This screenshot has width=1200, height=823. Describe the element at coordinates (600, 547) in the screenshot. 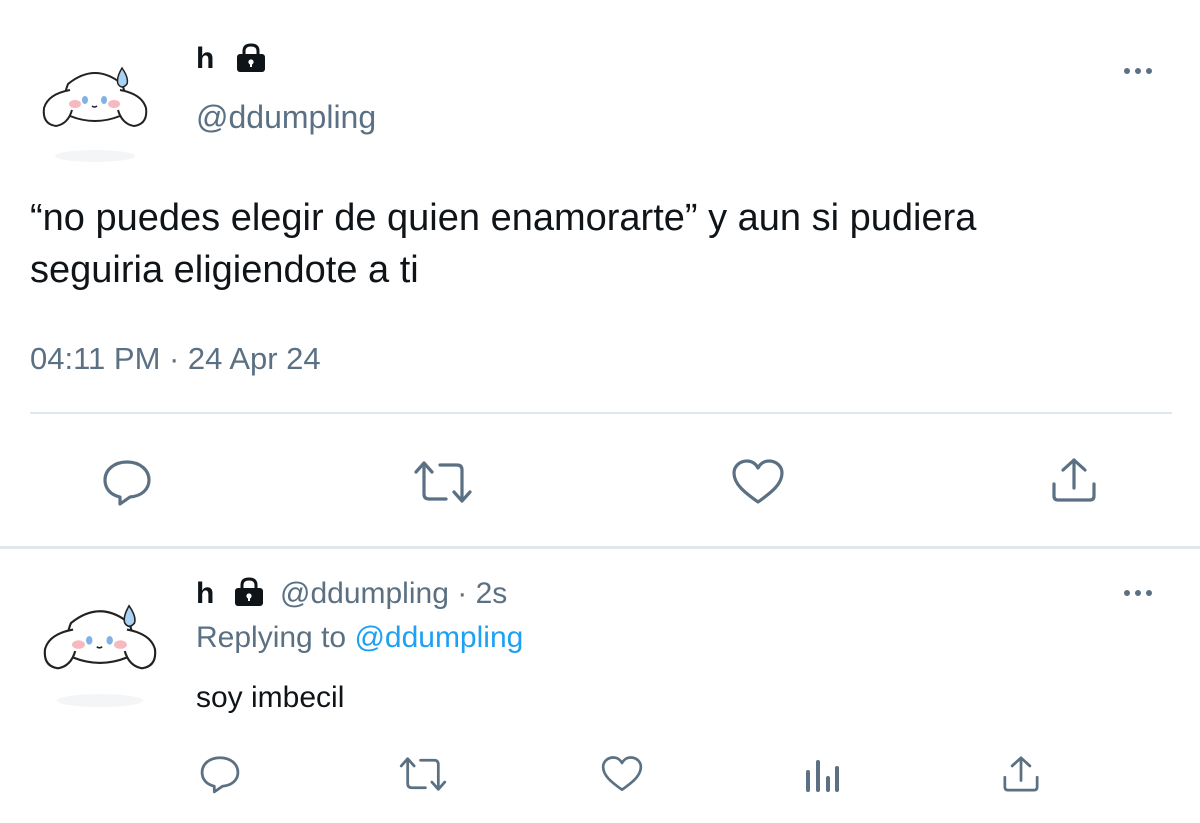

I see `section-divider` at that location.